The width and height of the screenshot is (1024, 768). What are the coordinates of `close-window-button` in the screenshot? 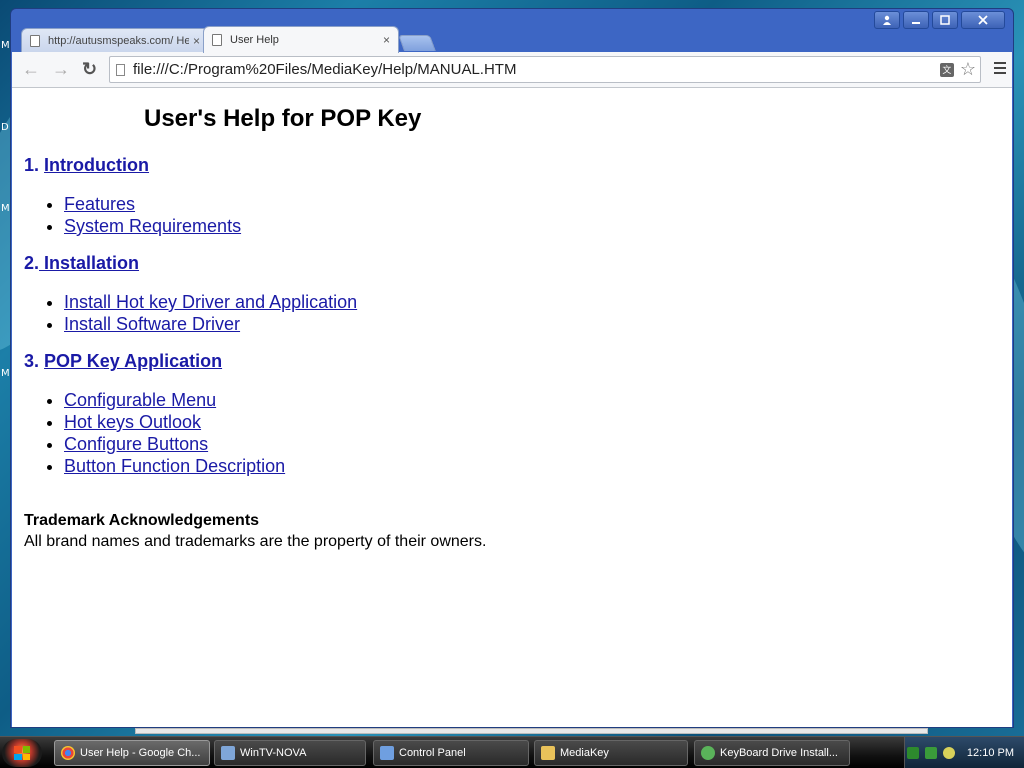 It's located at (983, 20).